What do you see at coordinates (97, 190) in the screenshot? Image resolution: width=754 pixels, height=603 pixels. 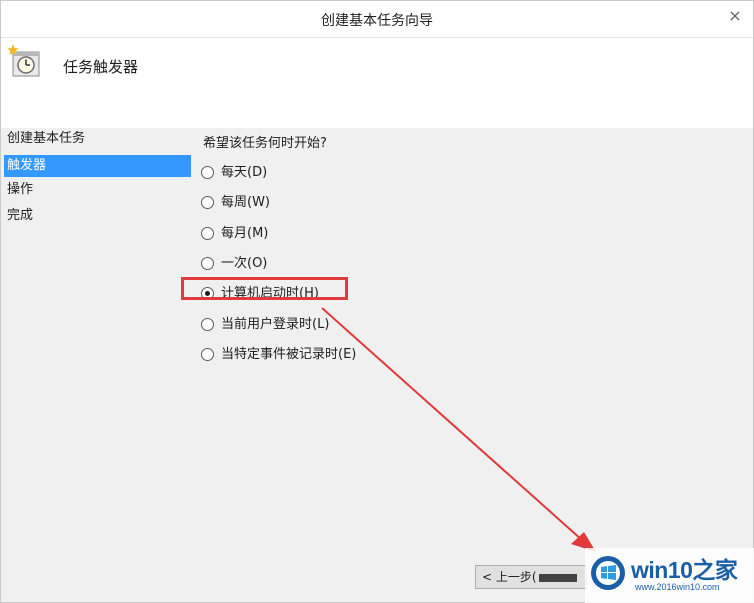 I see `step-action: 操作` at bounding box center [97, 190].